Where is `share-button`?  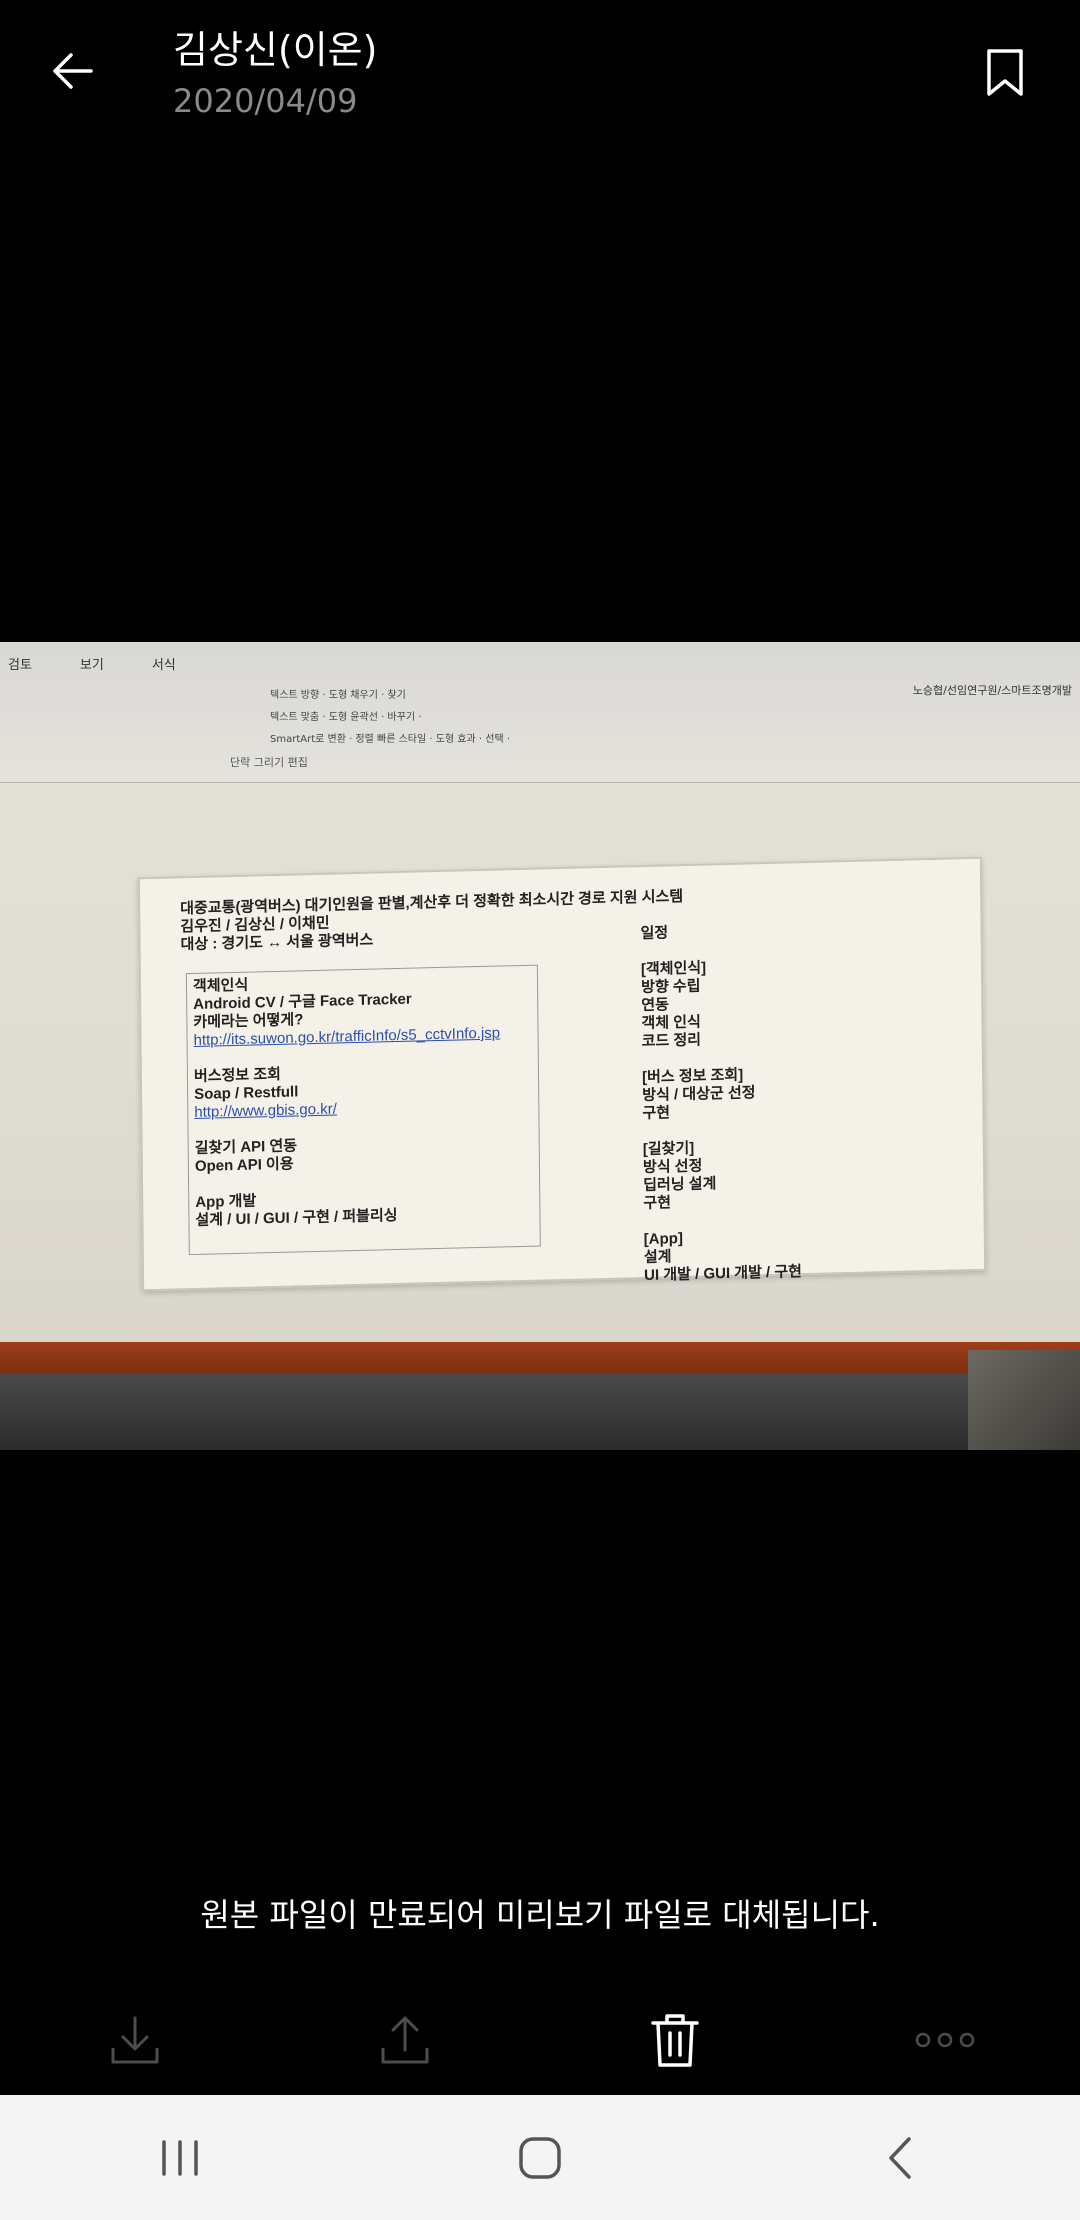
share-button is located at coordinates (405, 2040).